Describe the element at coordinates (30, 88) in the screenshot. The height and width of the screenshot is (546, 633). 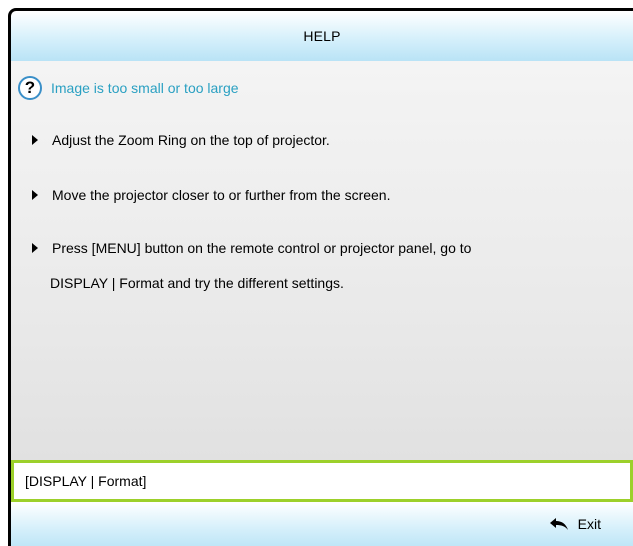
I see `question-icon: ?` at that location.